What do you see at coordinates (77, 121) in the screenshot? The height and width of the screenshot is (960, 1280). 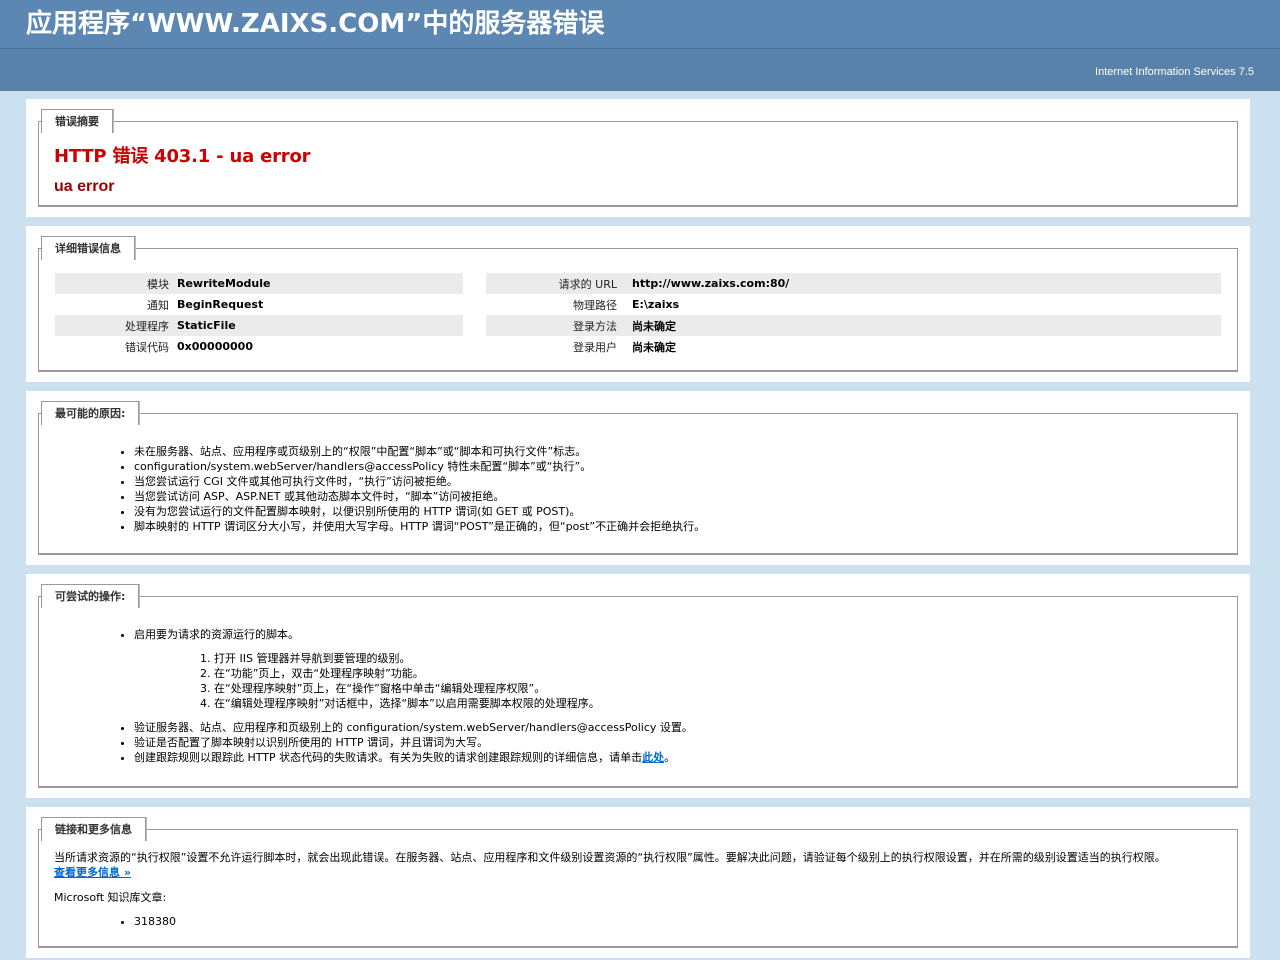 I see `error-summary-legend: 错误摘要` at bounding box center [77, 121].